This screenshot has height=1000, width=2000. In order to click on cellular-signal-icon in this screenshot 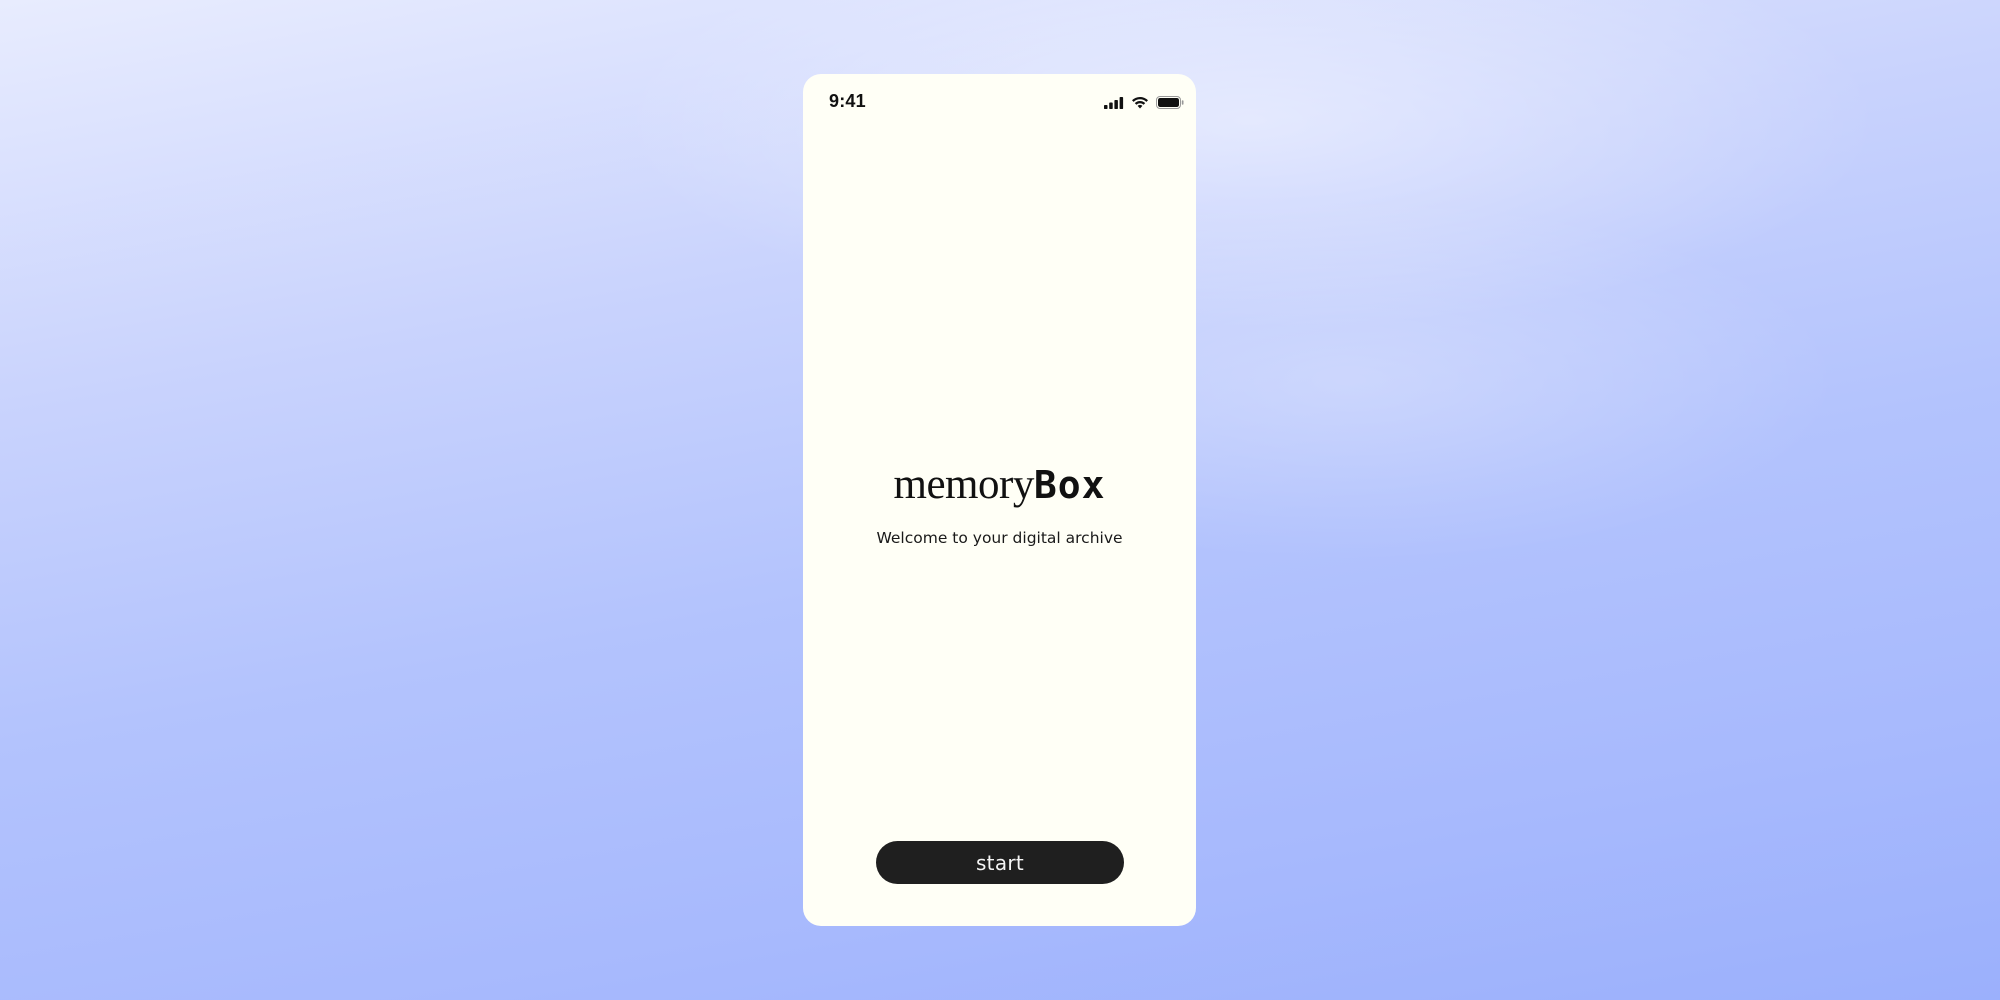, I will do `click(1114, 102)`.